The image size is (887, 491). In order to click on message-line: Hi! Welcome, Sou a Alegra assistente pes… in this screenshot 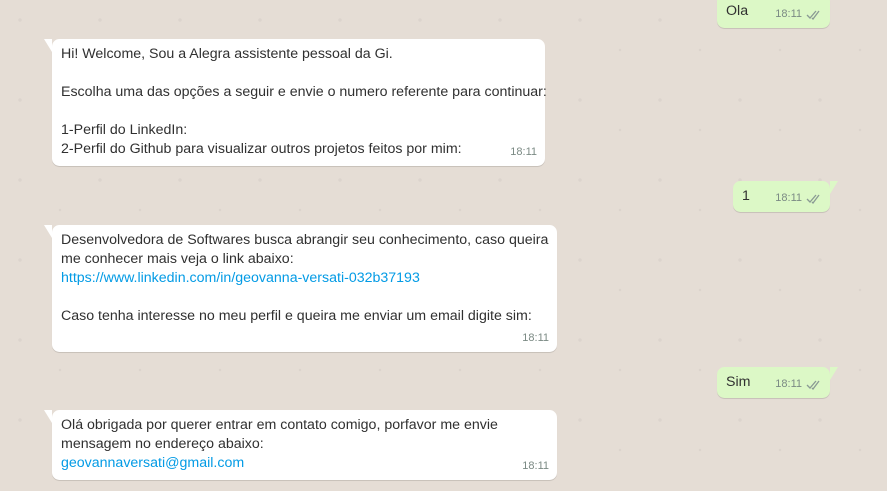, I will do `click(227, 54)`.